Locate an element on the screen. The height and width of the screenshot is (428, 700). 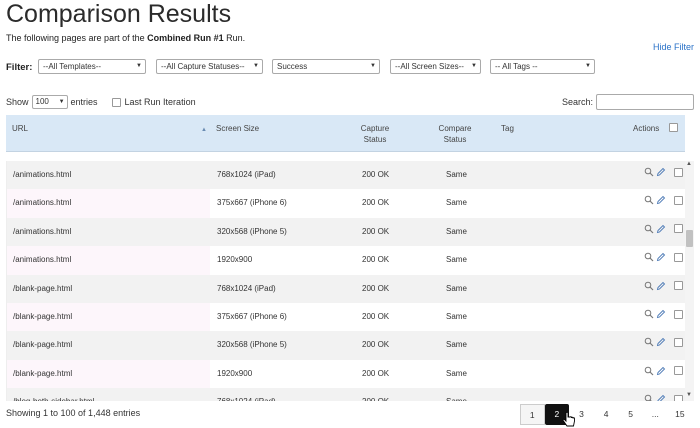
search-input is located at coordinates (645, 102).